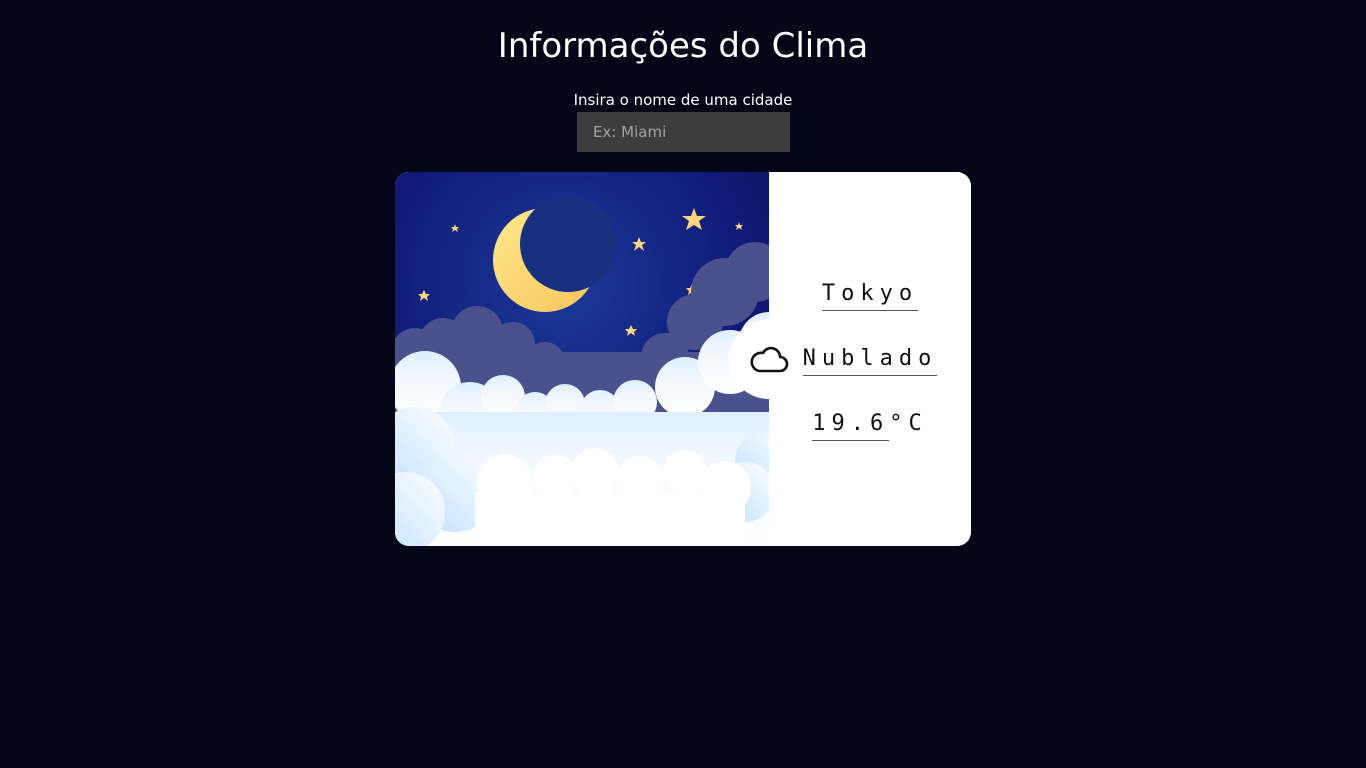 Image resolution: width=1366 pixels, height=768 pixels. What do you see at coordinates (683, 46) in the screenshot?
I see `page-title: Informações do Clima` at bounding box center [683, 46].